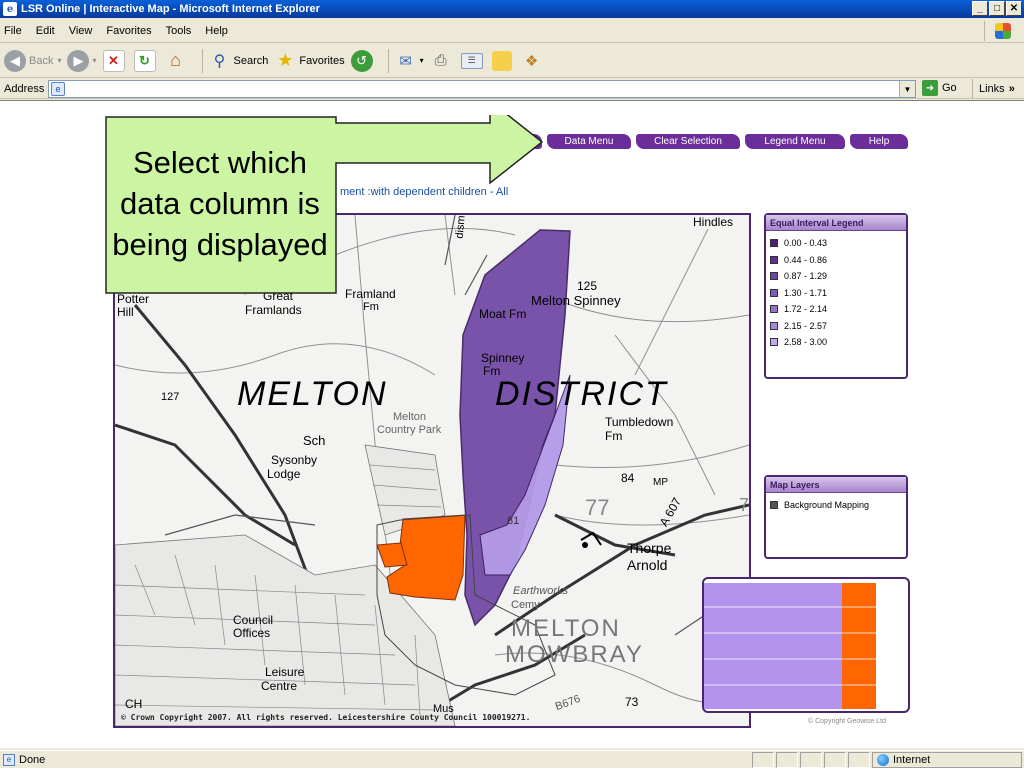 The height and width of the screenshot is (768, 1024). Describe the element at coordinates (614, 436) in the screenshot. I see `map-label-tumbledown-fm: Fm` at that location.